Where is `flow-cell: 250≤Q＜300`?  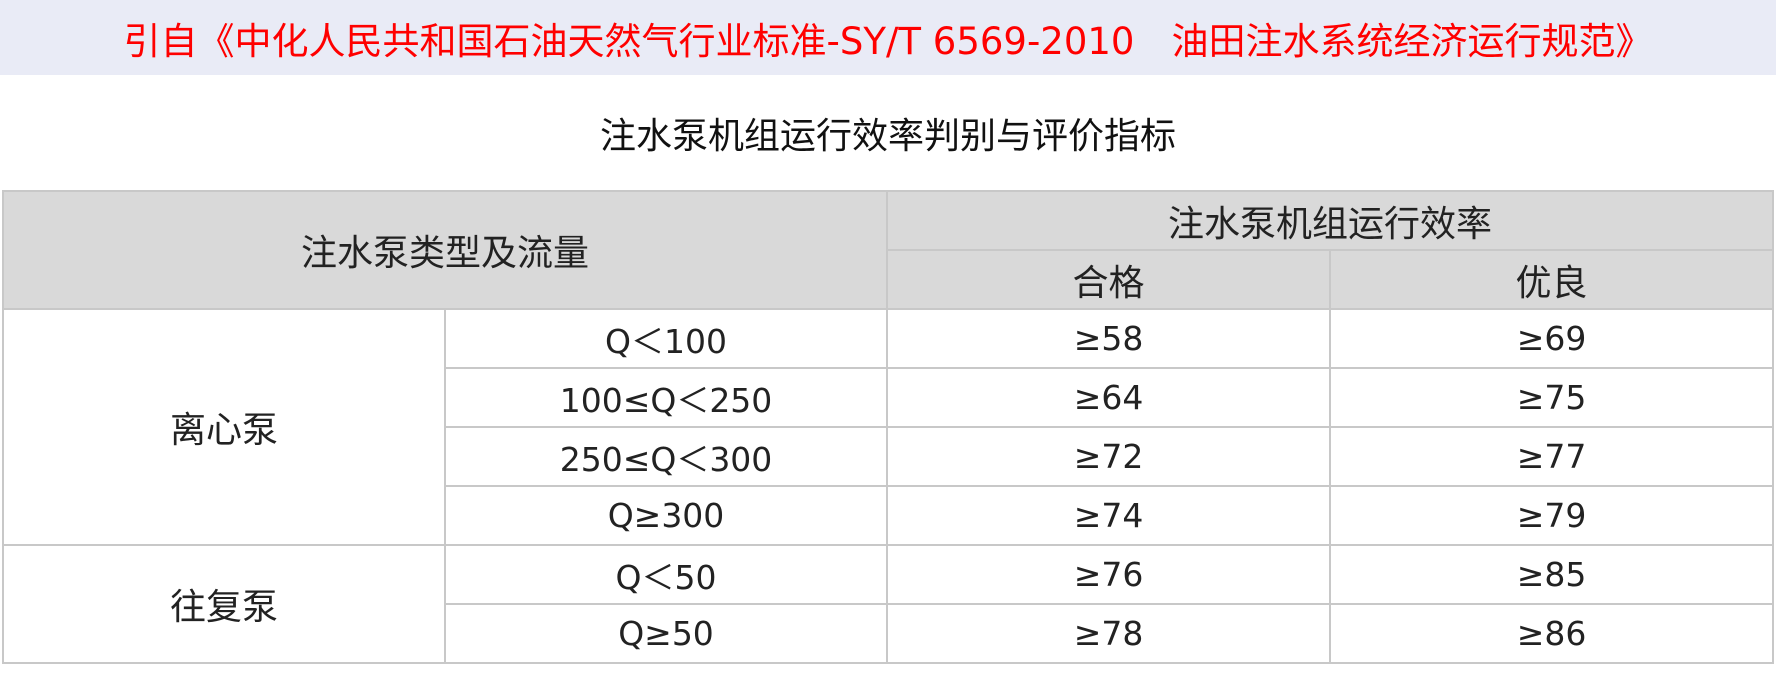 flow-cell: 250≤Q＜300 is located at coordinates (666, 456).